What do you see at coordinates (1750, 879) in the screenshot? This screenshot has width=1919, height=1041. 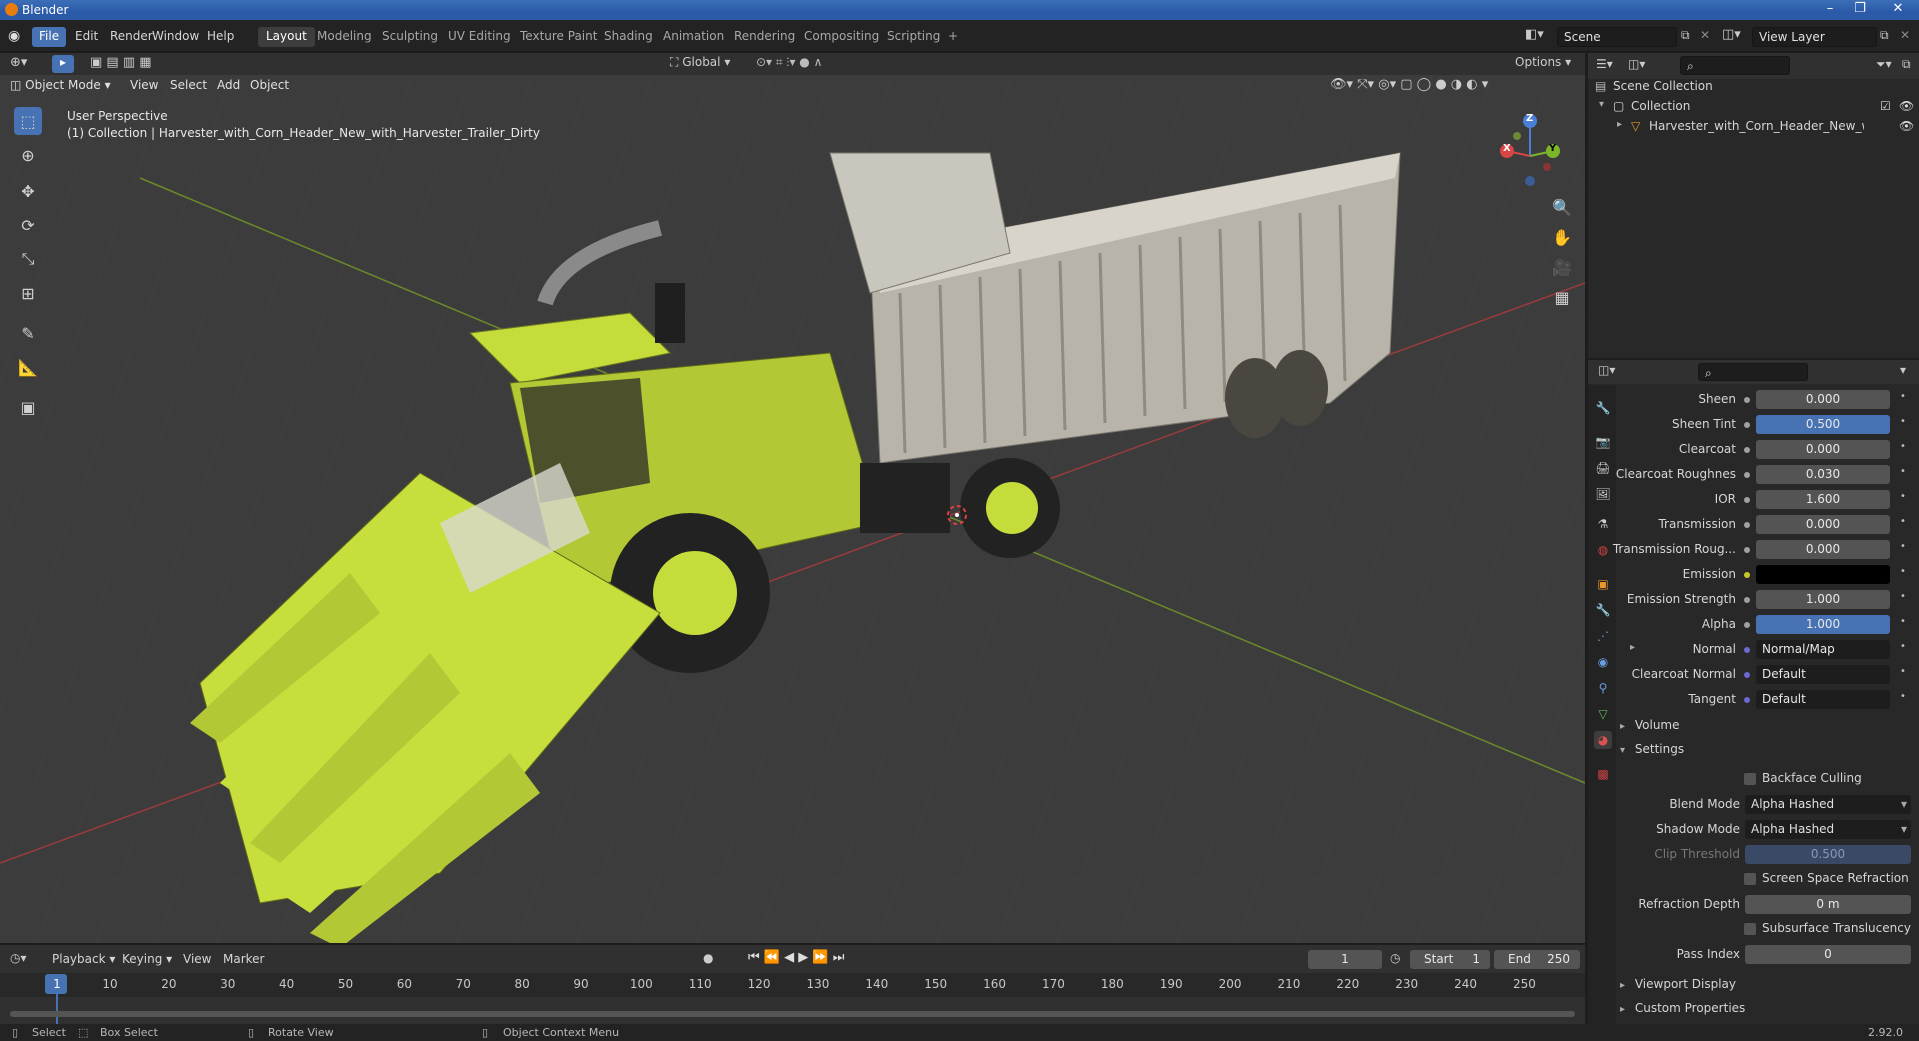 I see `screen-space-refraction-checkbox` at bounding box center [1750, 879].